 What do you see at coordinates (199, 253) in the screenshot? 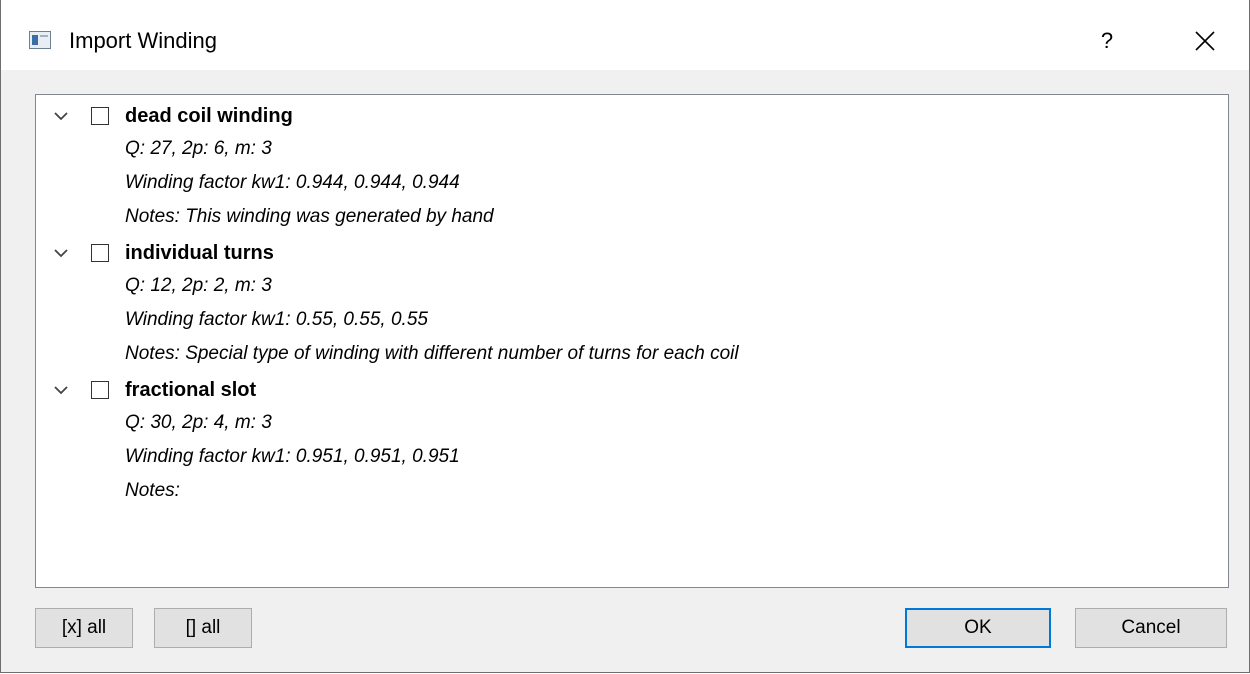
I see `item-title: individual turns` at bounding box center [199, 253].